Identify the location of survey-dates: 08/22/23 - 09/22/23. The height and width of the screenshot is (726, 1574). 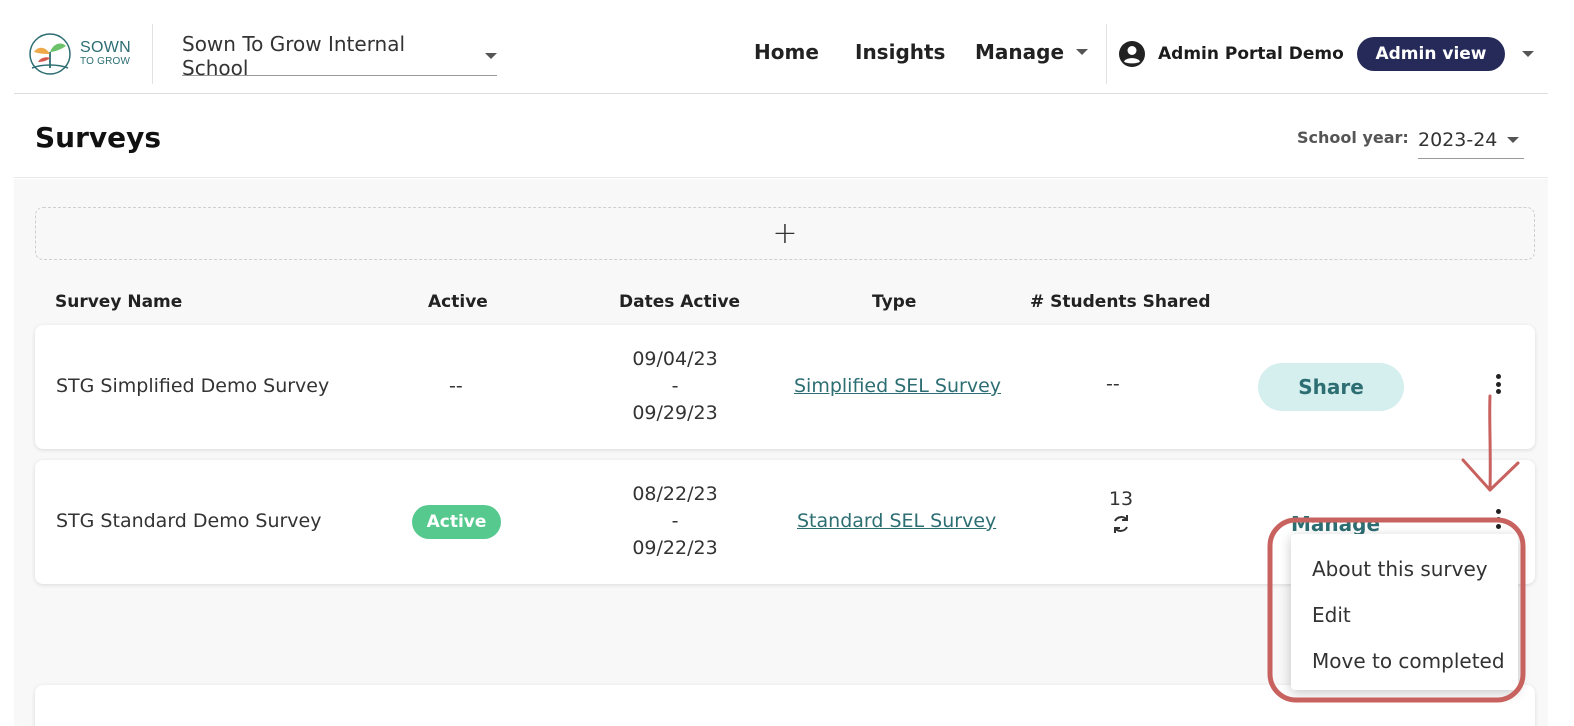
(675, 521).